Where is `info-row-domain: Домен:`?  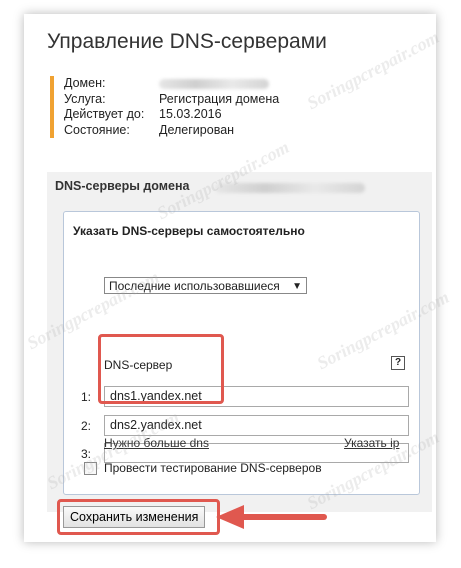 info-row-domain: Домен: is located at coordinates (244, 84).